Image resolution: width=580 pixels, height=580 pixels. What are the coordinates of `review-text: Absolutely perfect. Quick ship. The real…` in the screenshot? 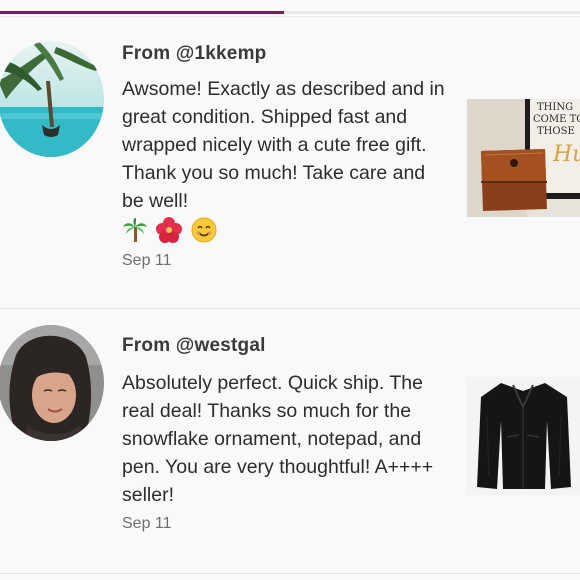 It's located at (287, 439).